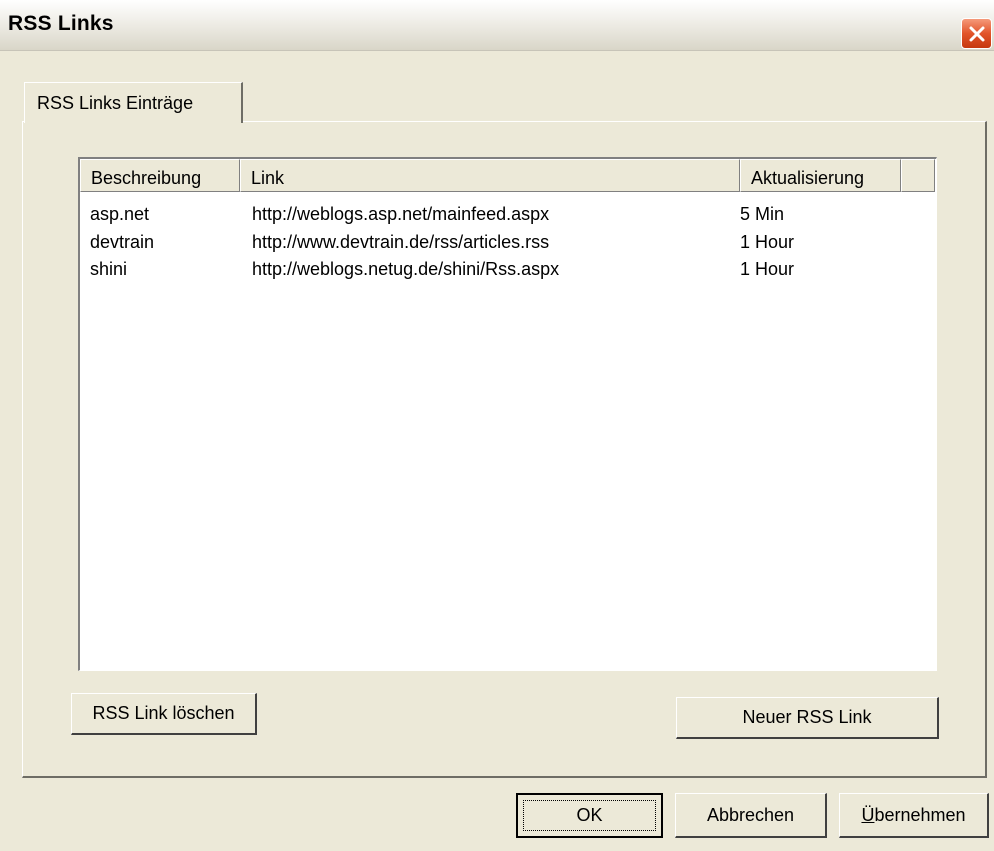  What do you see at coordinates (115, 103) in the screenshot?
I see `tab-label: RSS Links Einträge` at bounding box center [115, 103].